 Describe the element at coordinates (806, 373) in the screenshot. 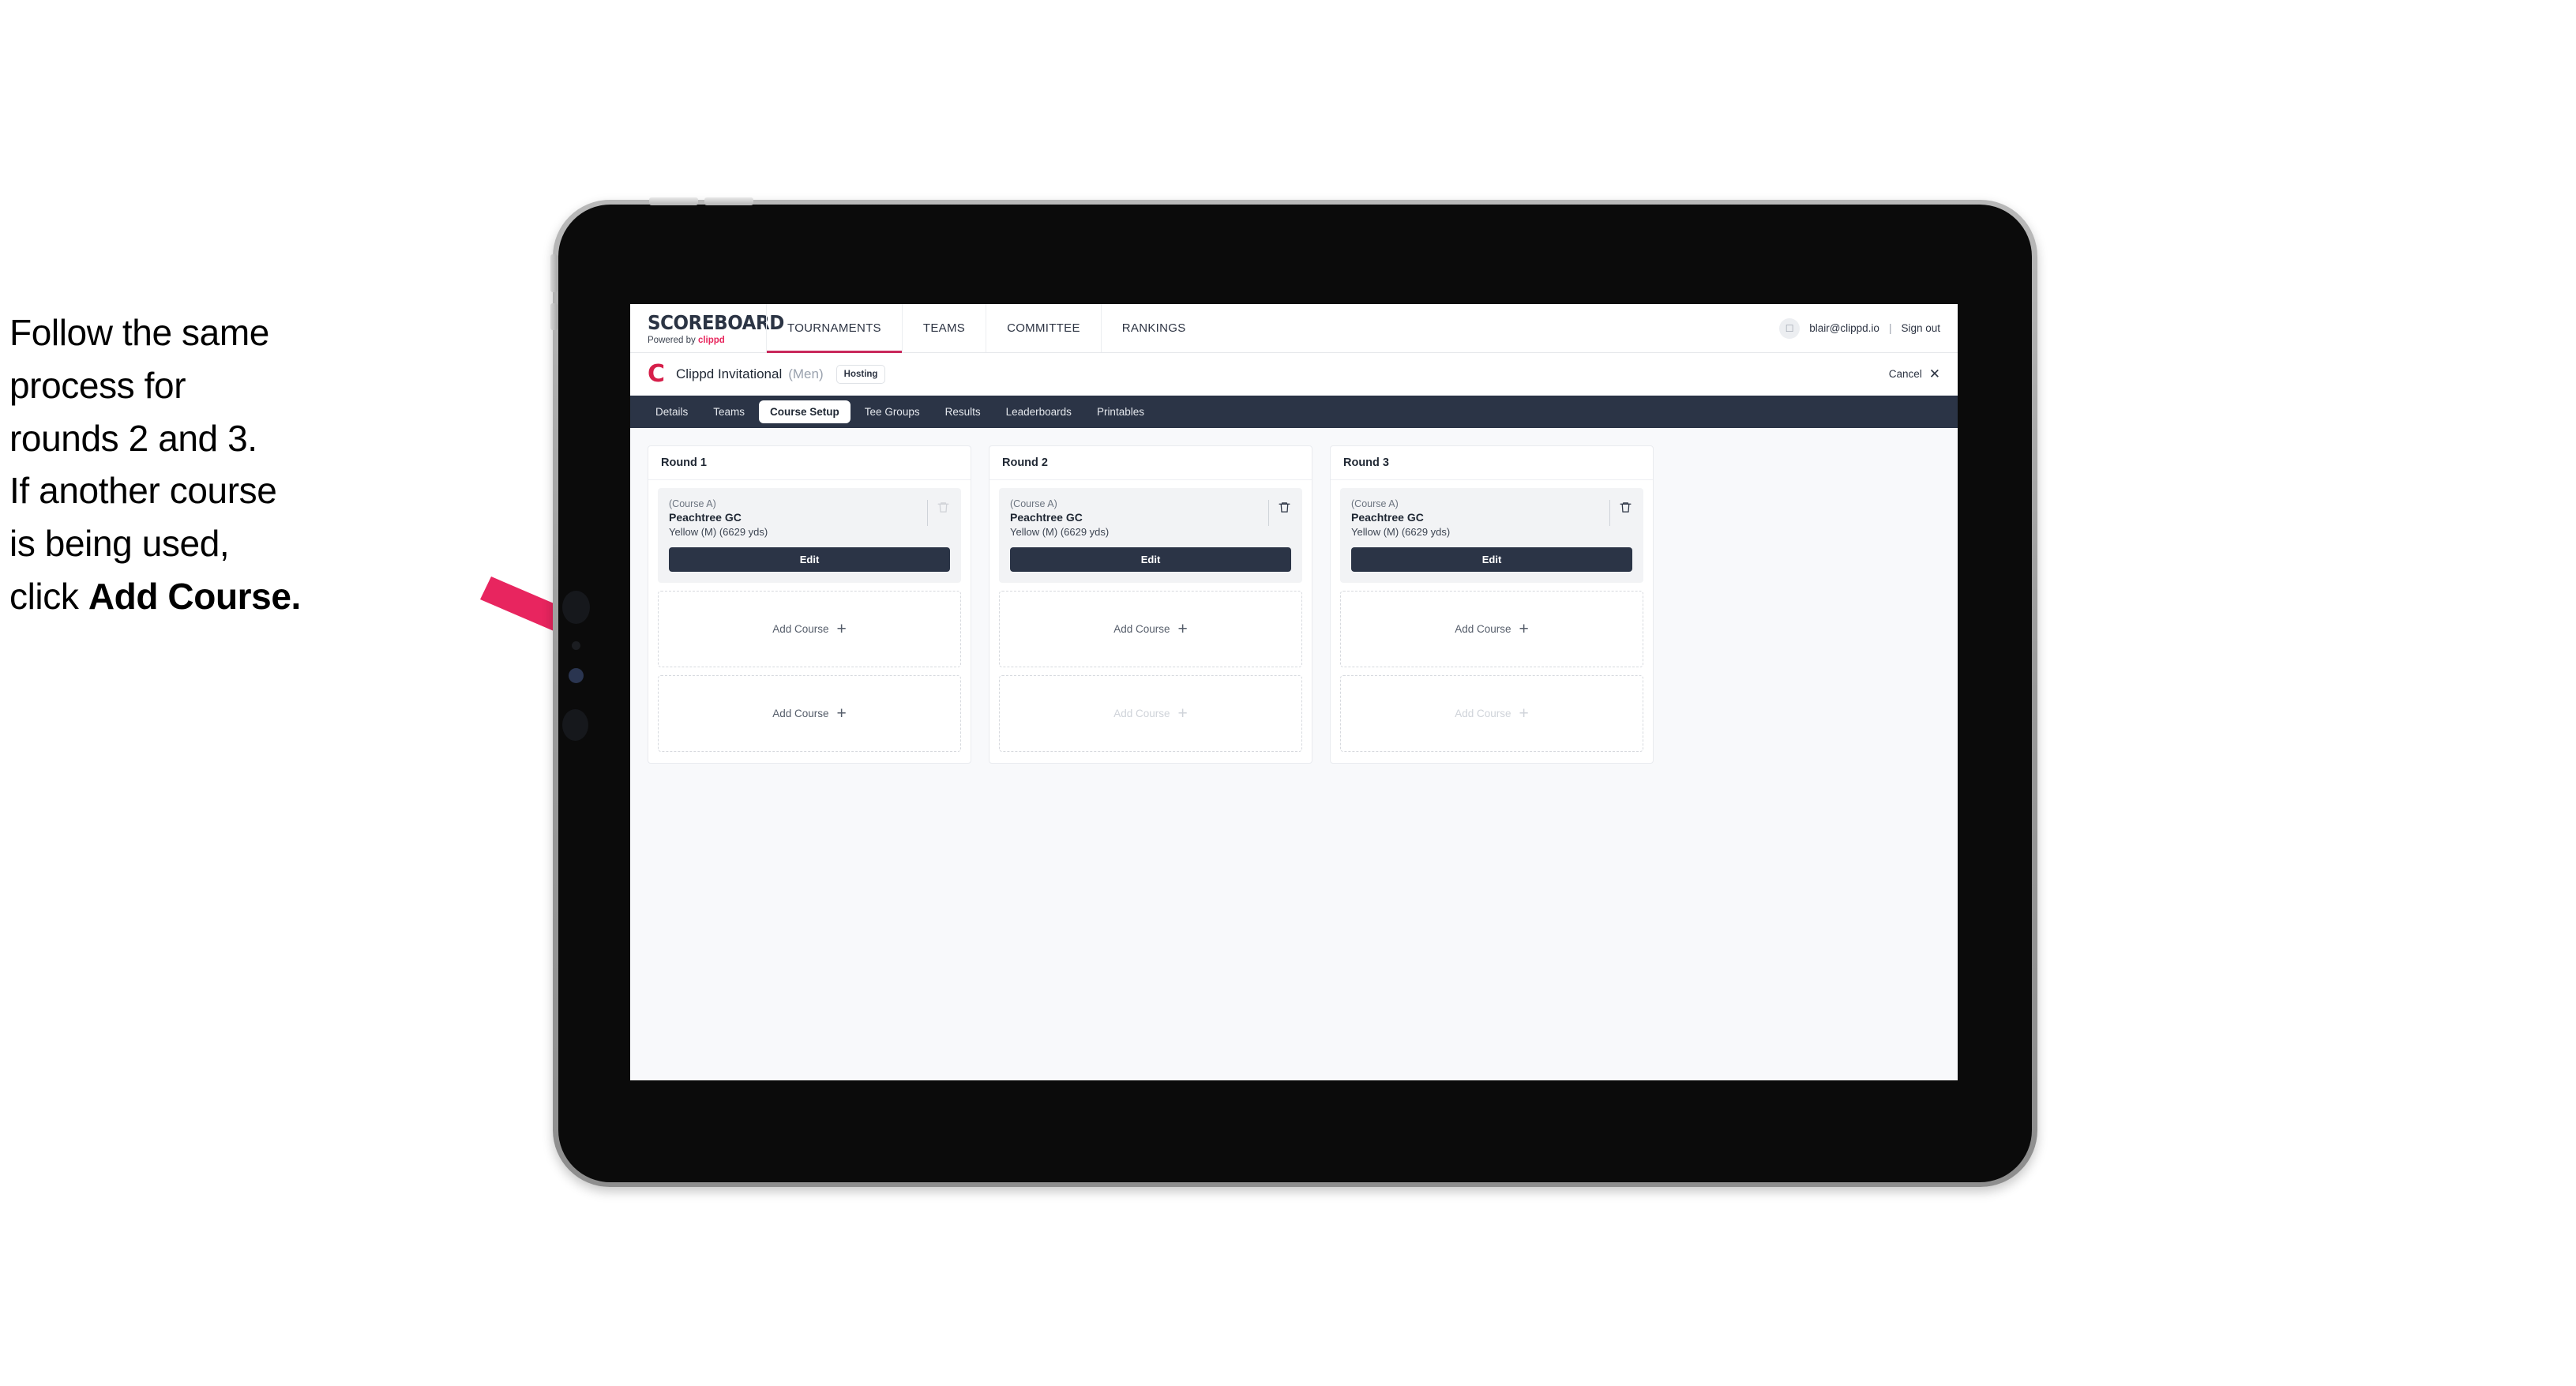

I see `tournament-gender: (Men)` at that location.